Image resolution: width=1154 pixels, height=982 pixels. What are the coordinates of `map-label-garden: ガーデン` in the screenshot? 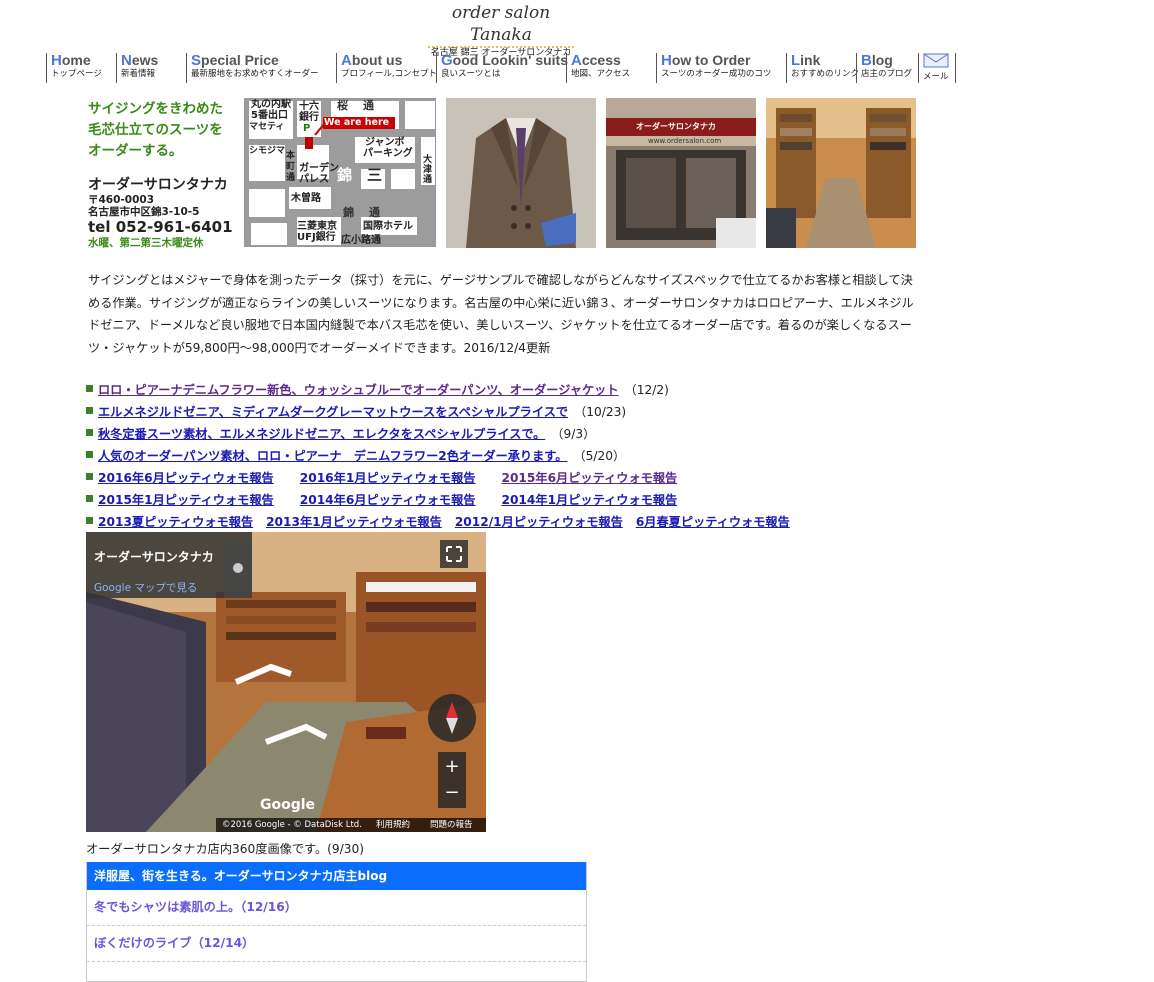 It's located at (319, 168).